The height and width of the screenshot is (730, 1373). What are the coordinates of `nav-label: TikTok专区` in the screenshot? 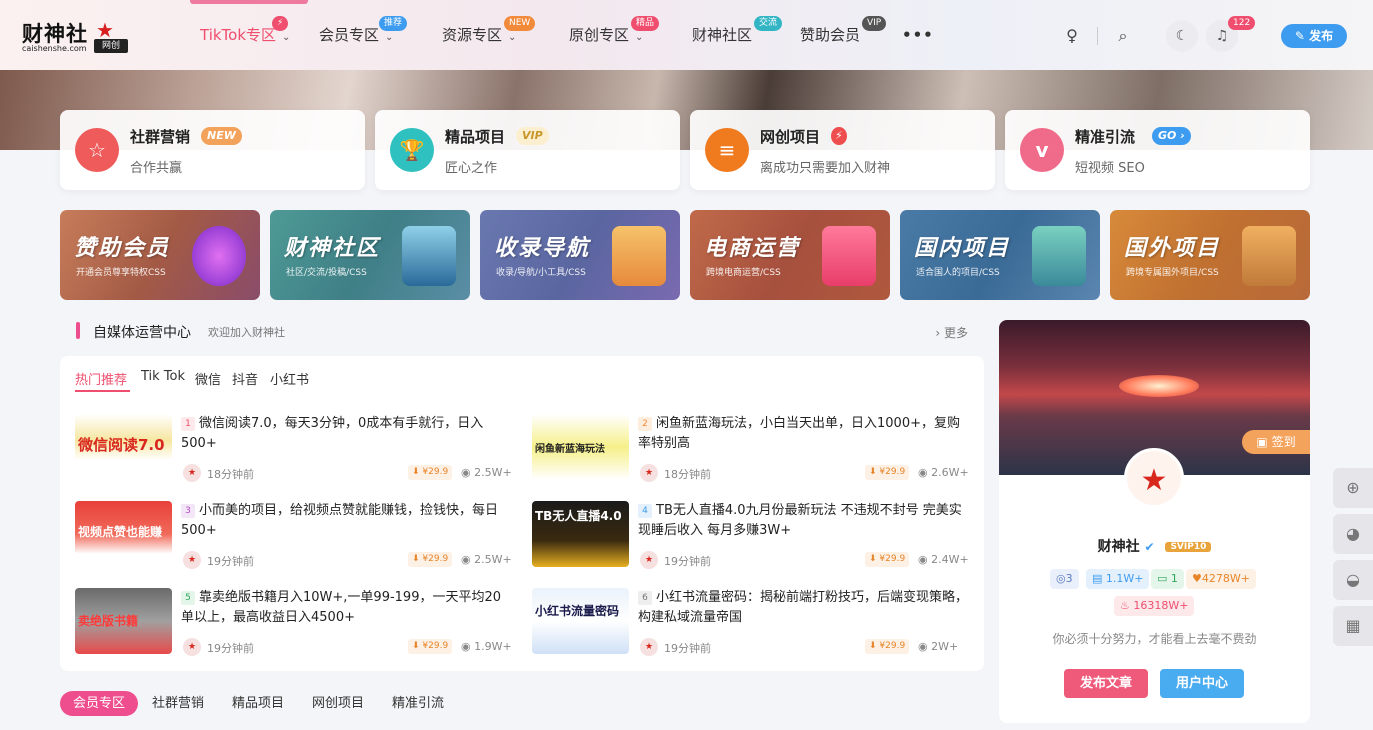 It's located at (238, 35).